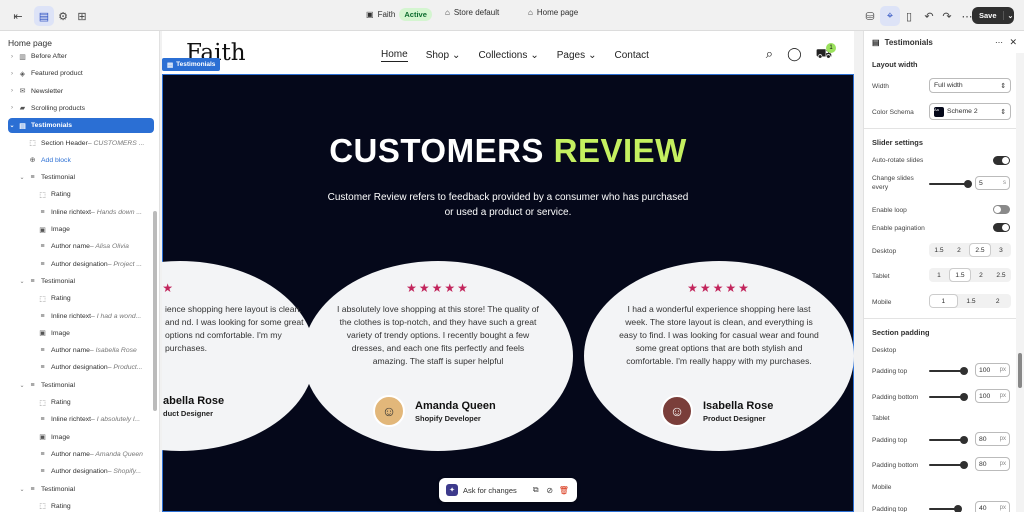 The width and height of the screenshot is (1024, 512). I want to click on add-block-button: ⊕ Add block, so click(86, 160).